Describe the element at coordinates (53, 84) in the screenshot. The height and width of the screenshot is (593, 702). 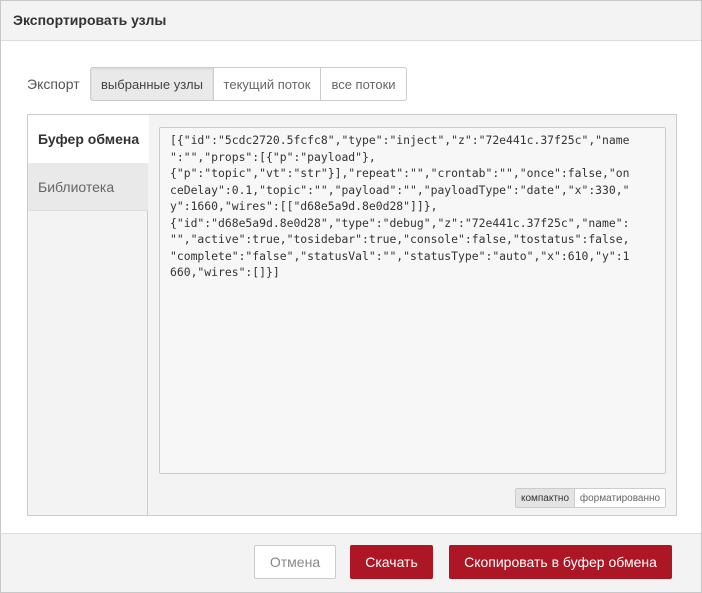
I see `export-label: Экспорт` at that location.